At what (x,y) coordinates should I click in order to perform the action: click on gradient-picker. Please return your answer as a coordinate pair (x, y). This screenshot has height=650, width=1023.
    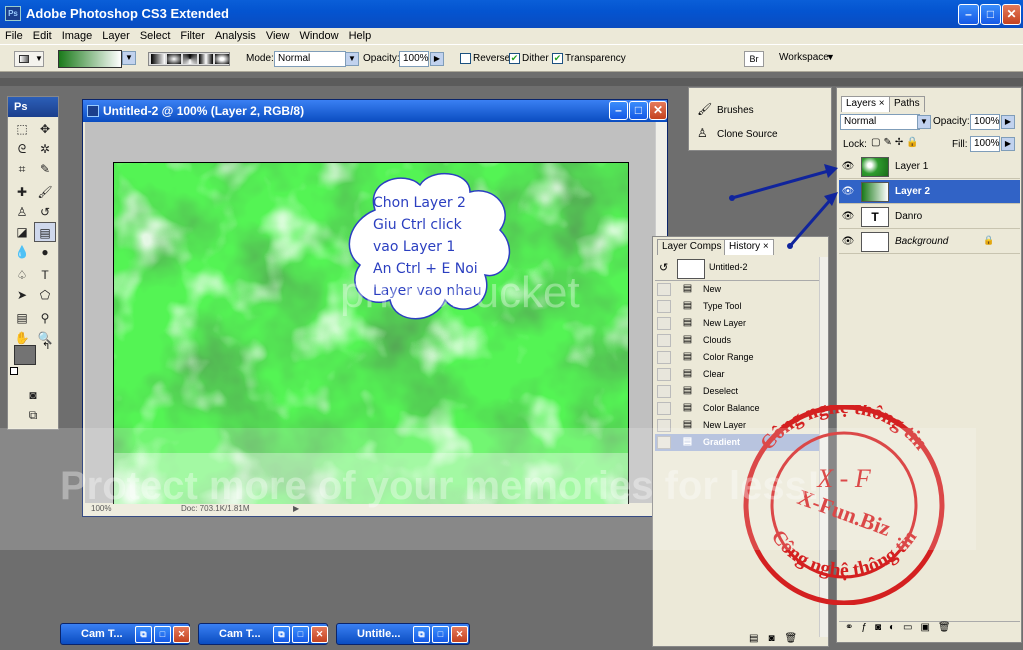
    Looking at the image, I should click on (90, 59).